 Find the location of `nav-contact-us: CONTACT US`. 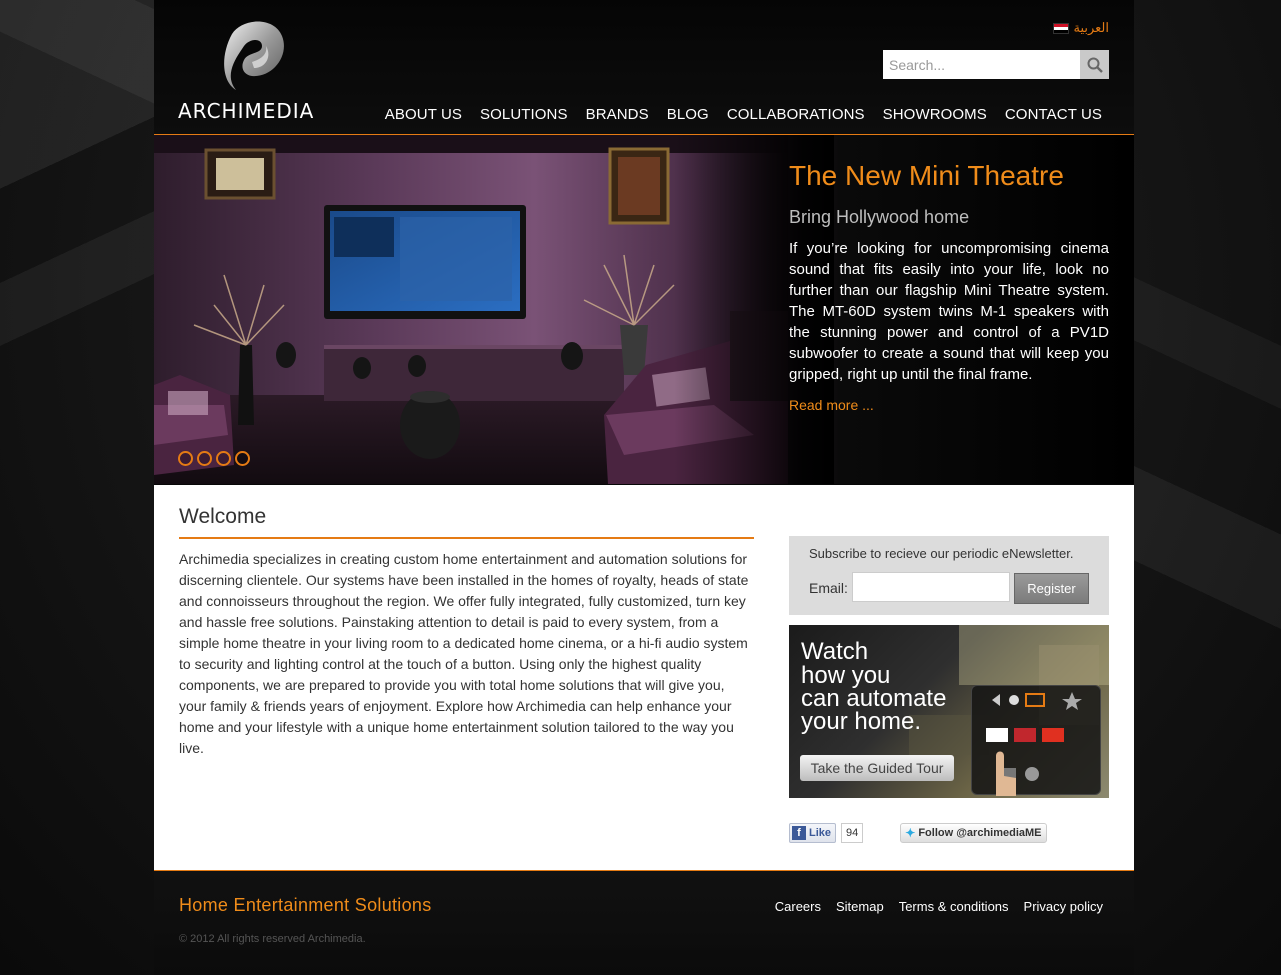

nav-contact-us: CONTACT US is located at coordinates (1053, 114).